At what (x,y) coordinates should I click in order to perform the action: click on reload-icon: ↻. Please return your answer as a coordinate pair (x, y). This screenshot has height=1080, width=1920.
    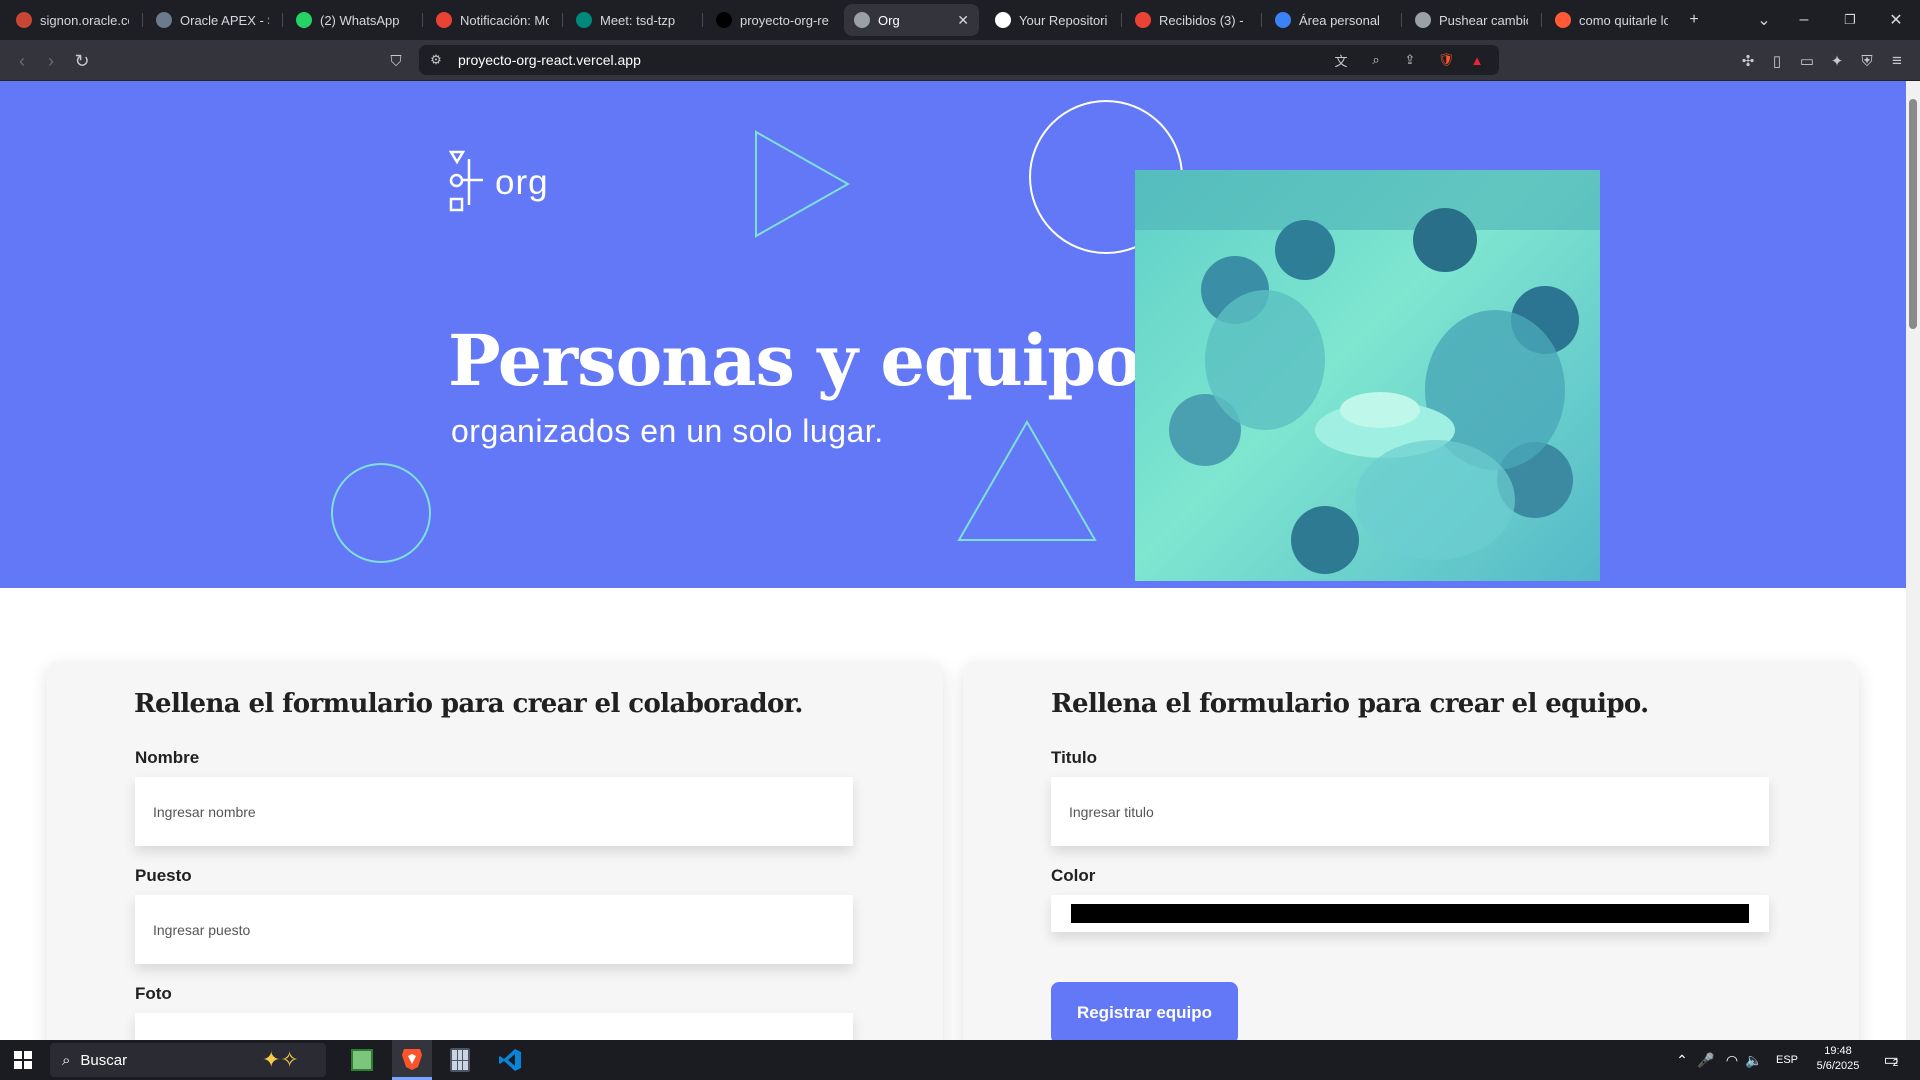
    Looking at the image, I should click on (82, 61).